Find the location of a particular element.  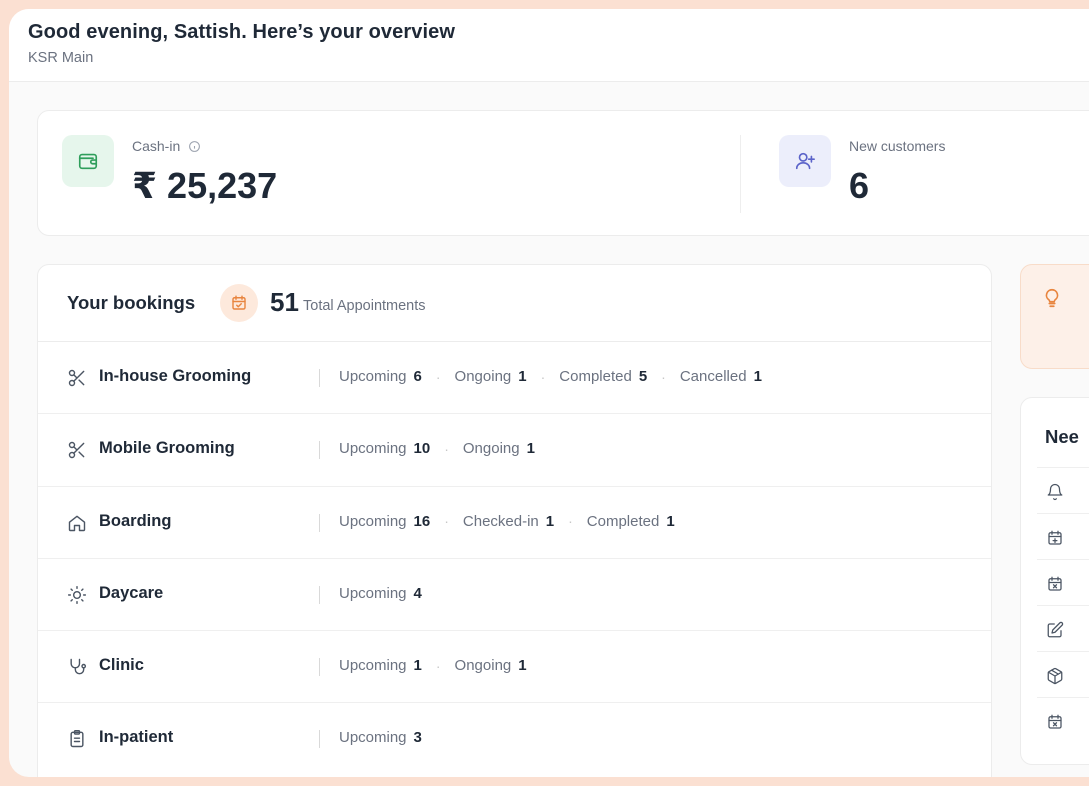

sun-icon is located at coordinates (77, 594).